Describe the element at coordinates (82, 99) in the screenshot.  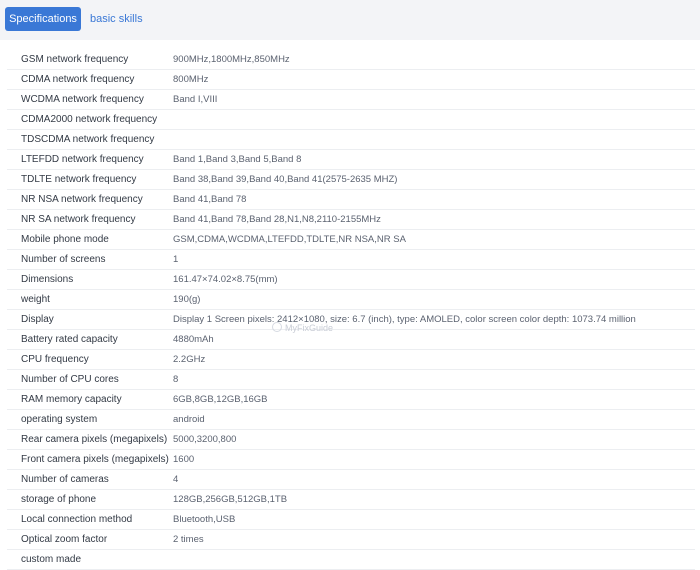
I see `spec-label: WCDMA network frequency` at that location.